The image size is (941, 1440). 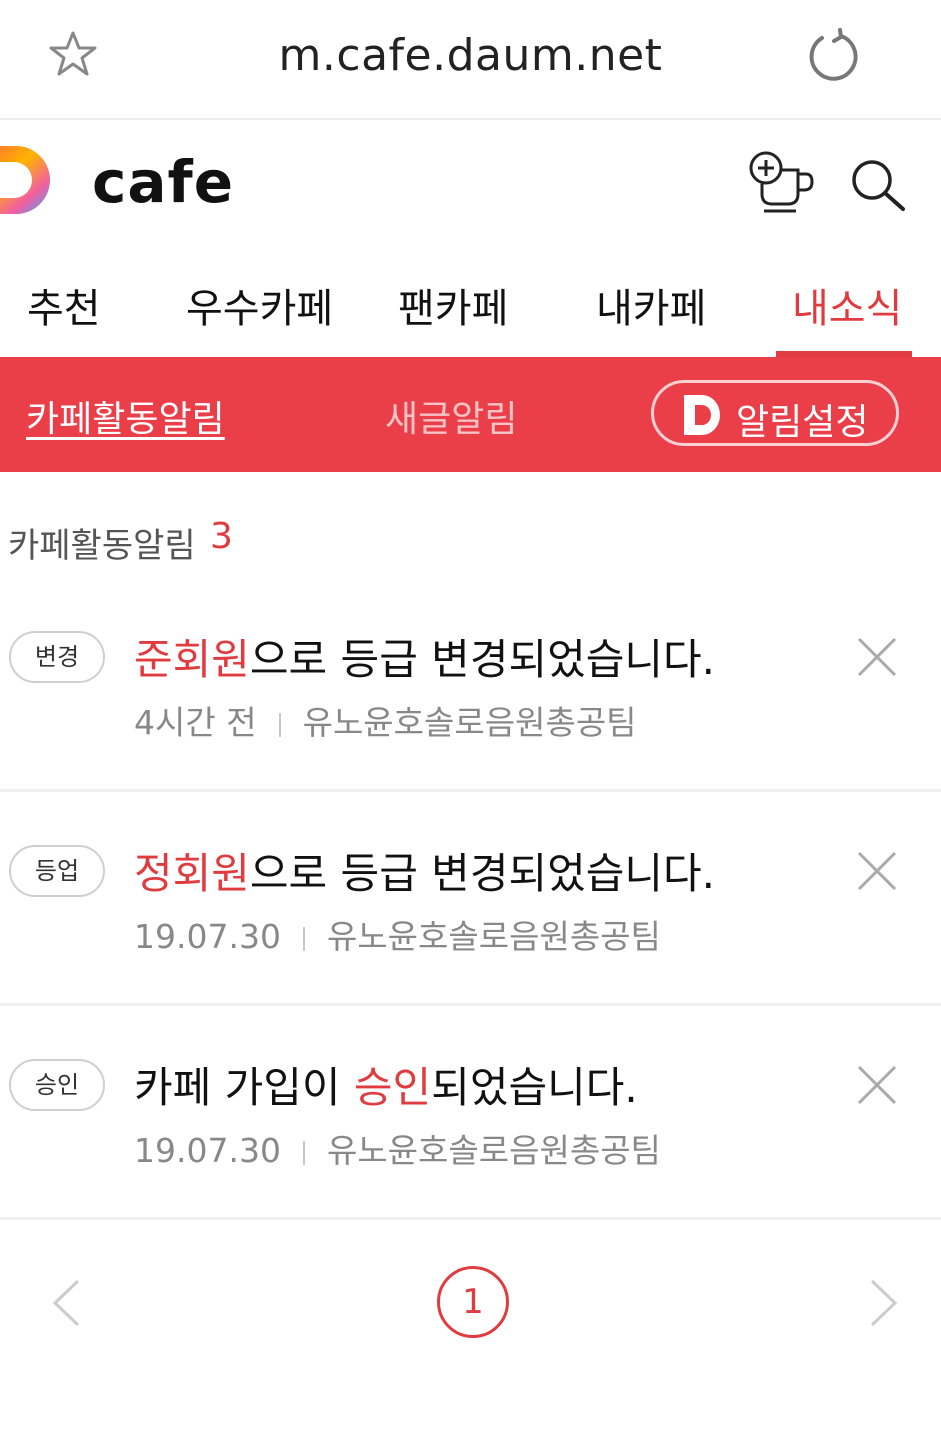 What do you see at coordinates (192, 873) in the screenshot?
I see `notification-highlight: 정회원` at bounding box center [192, 873].